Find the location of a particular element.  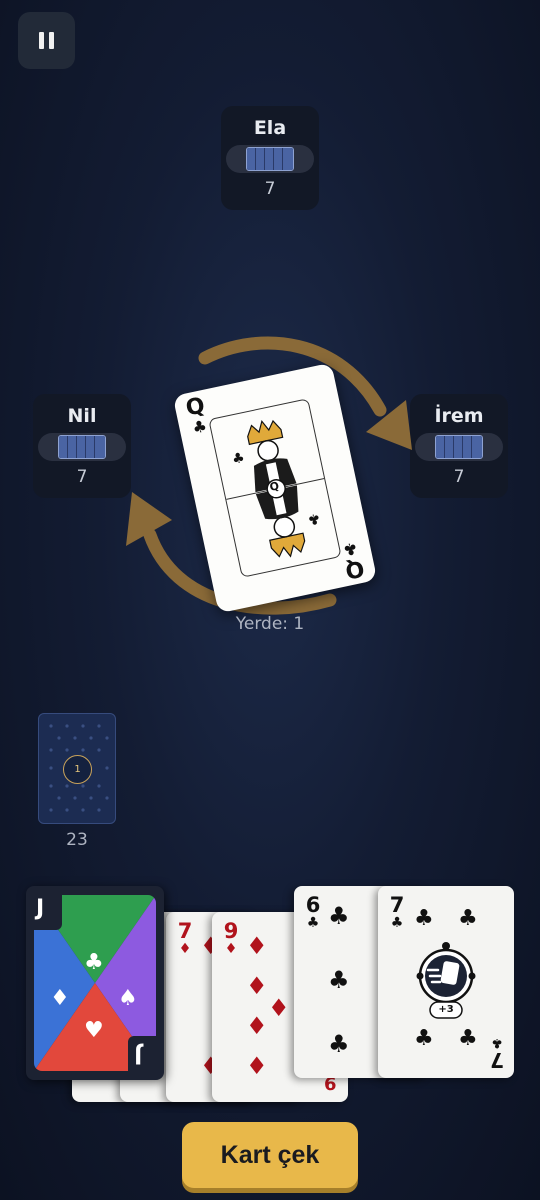

diamonds-icon: ♦ is located at coordinates (60, 998).